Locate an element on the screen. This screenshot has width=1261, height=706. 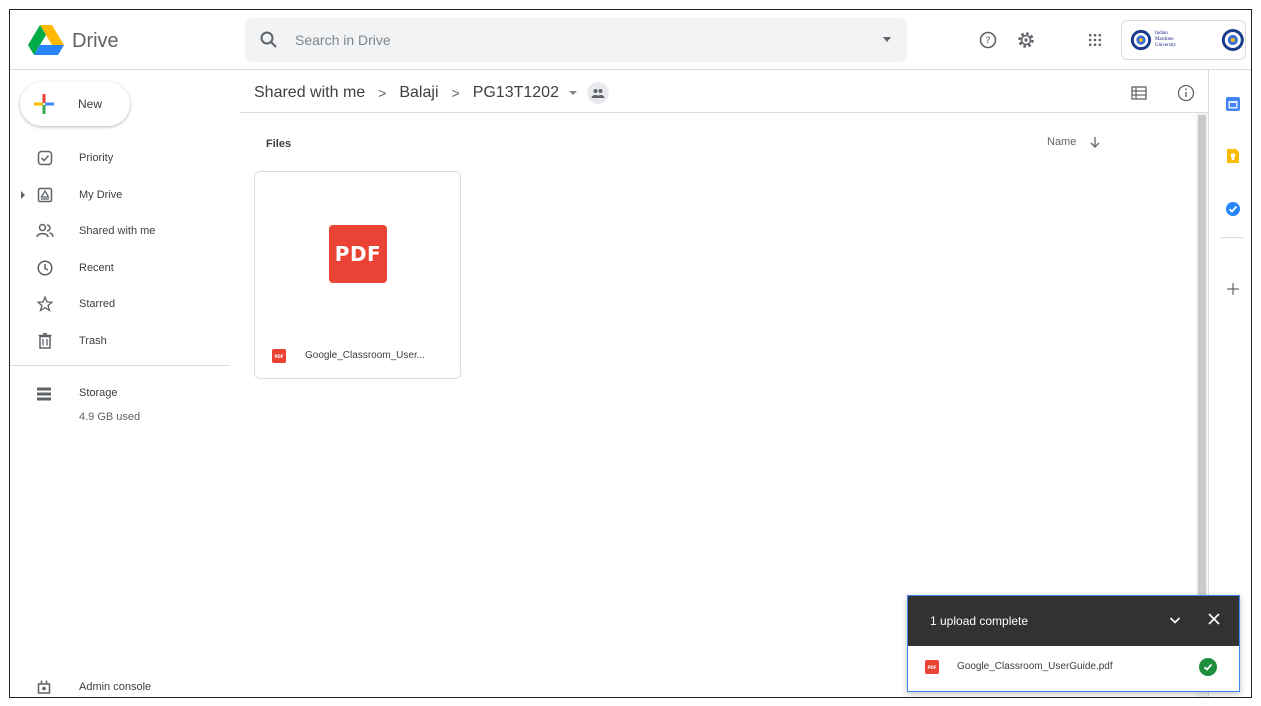
sidebar-item-recent: Recent is located at coordinates (125, 268).